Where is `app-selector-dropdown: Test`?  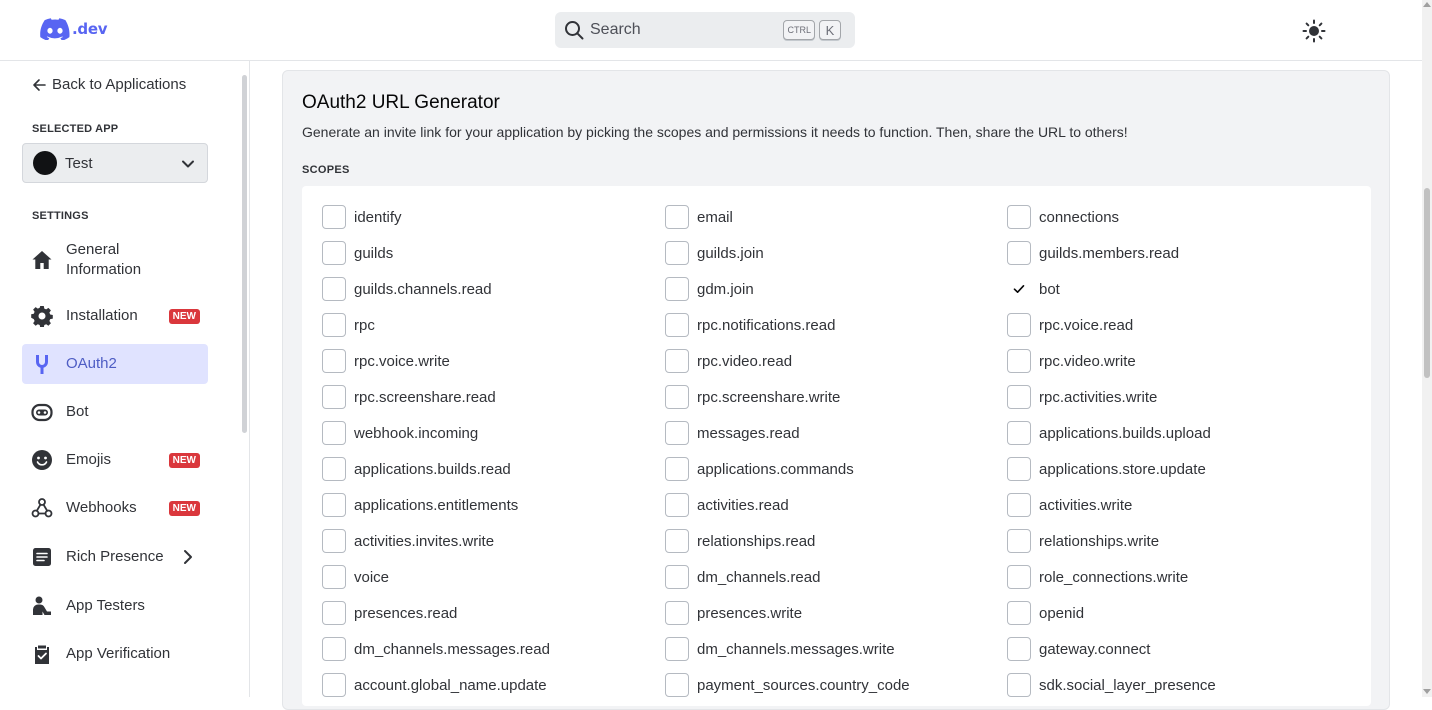
app-selector-dropdown: Test is located at coordinates (115, 163).